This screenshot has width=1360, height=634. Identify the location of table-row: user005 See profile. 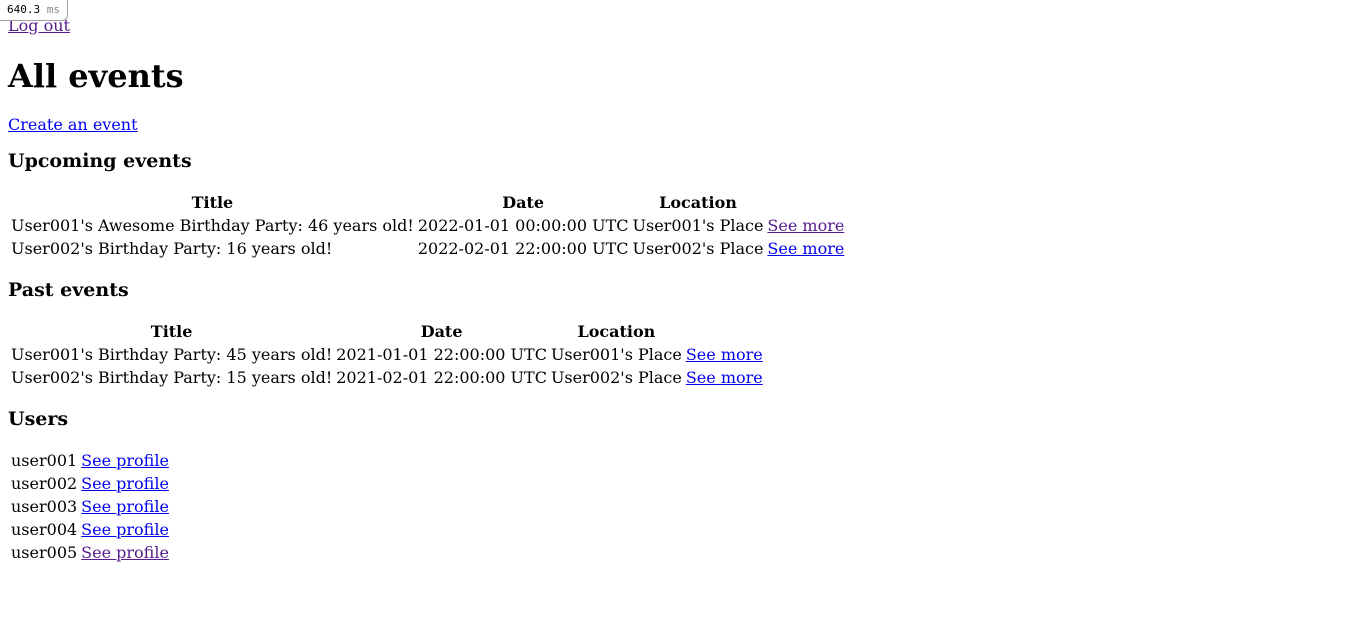
(90, 552).